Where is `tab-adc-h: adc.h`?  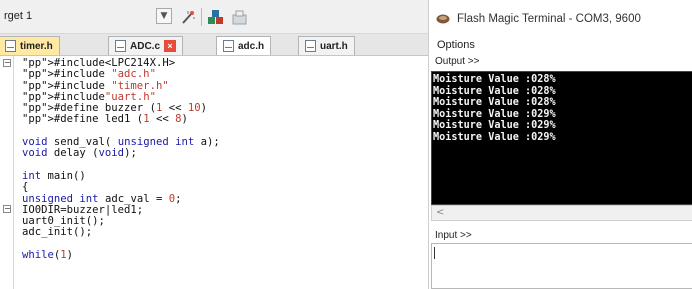 tab-adc-h: adc.h is located at coordinates (244, 45).